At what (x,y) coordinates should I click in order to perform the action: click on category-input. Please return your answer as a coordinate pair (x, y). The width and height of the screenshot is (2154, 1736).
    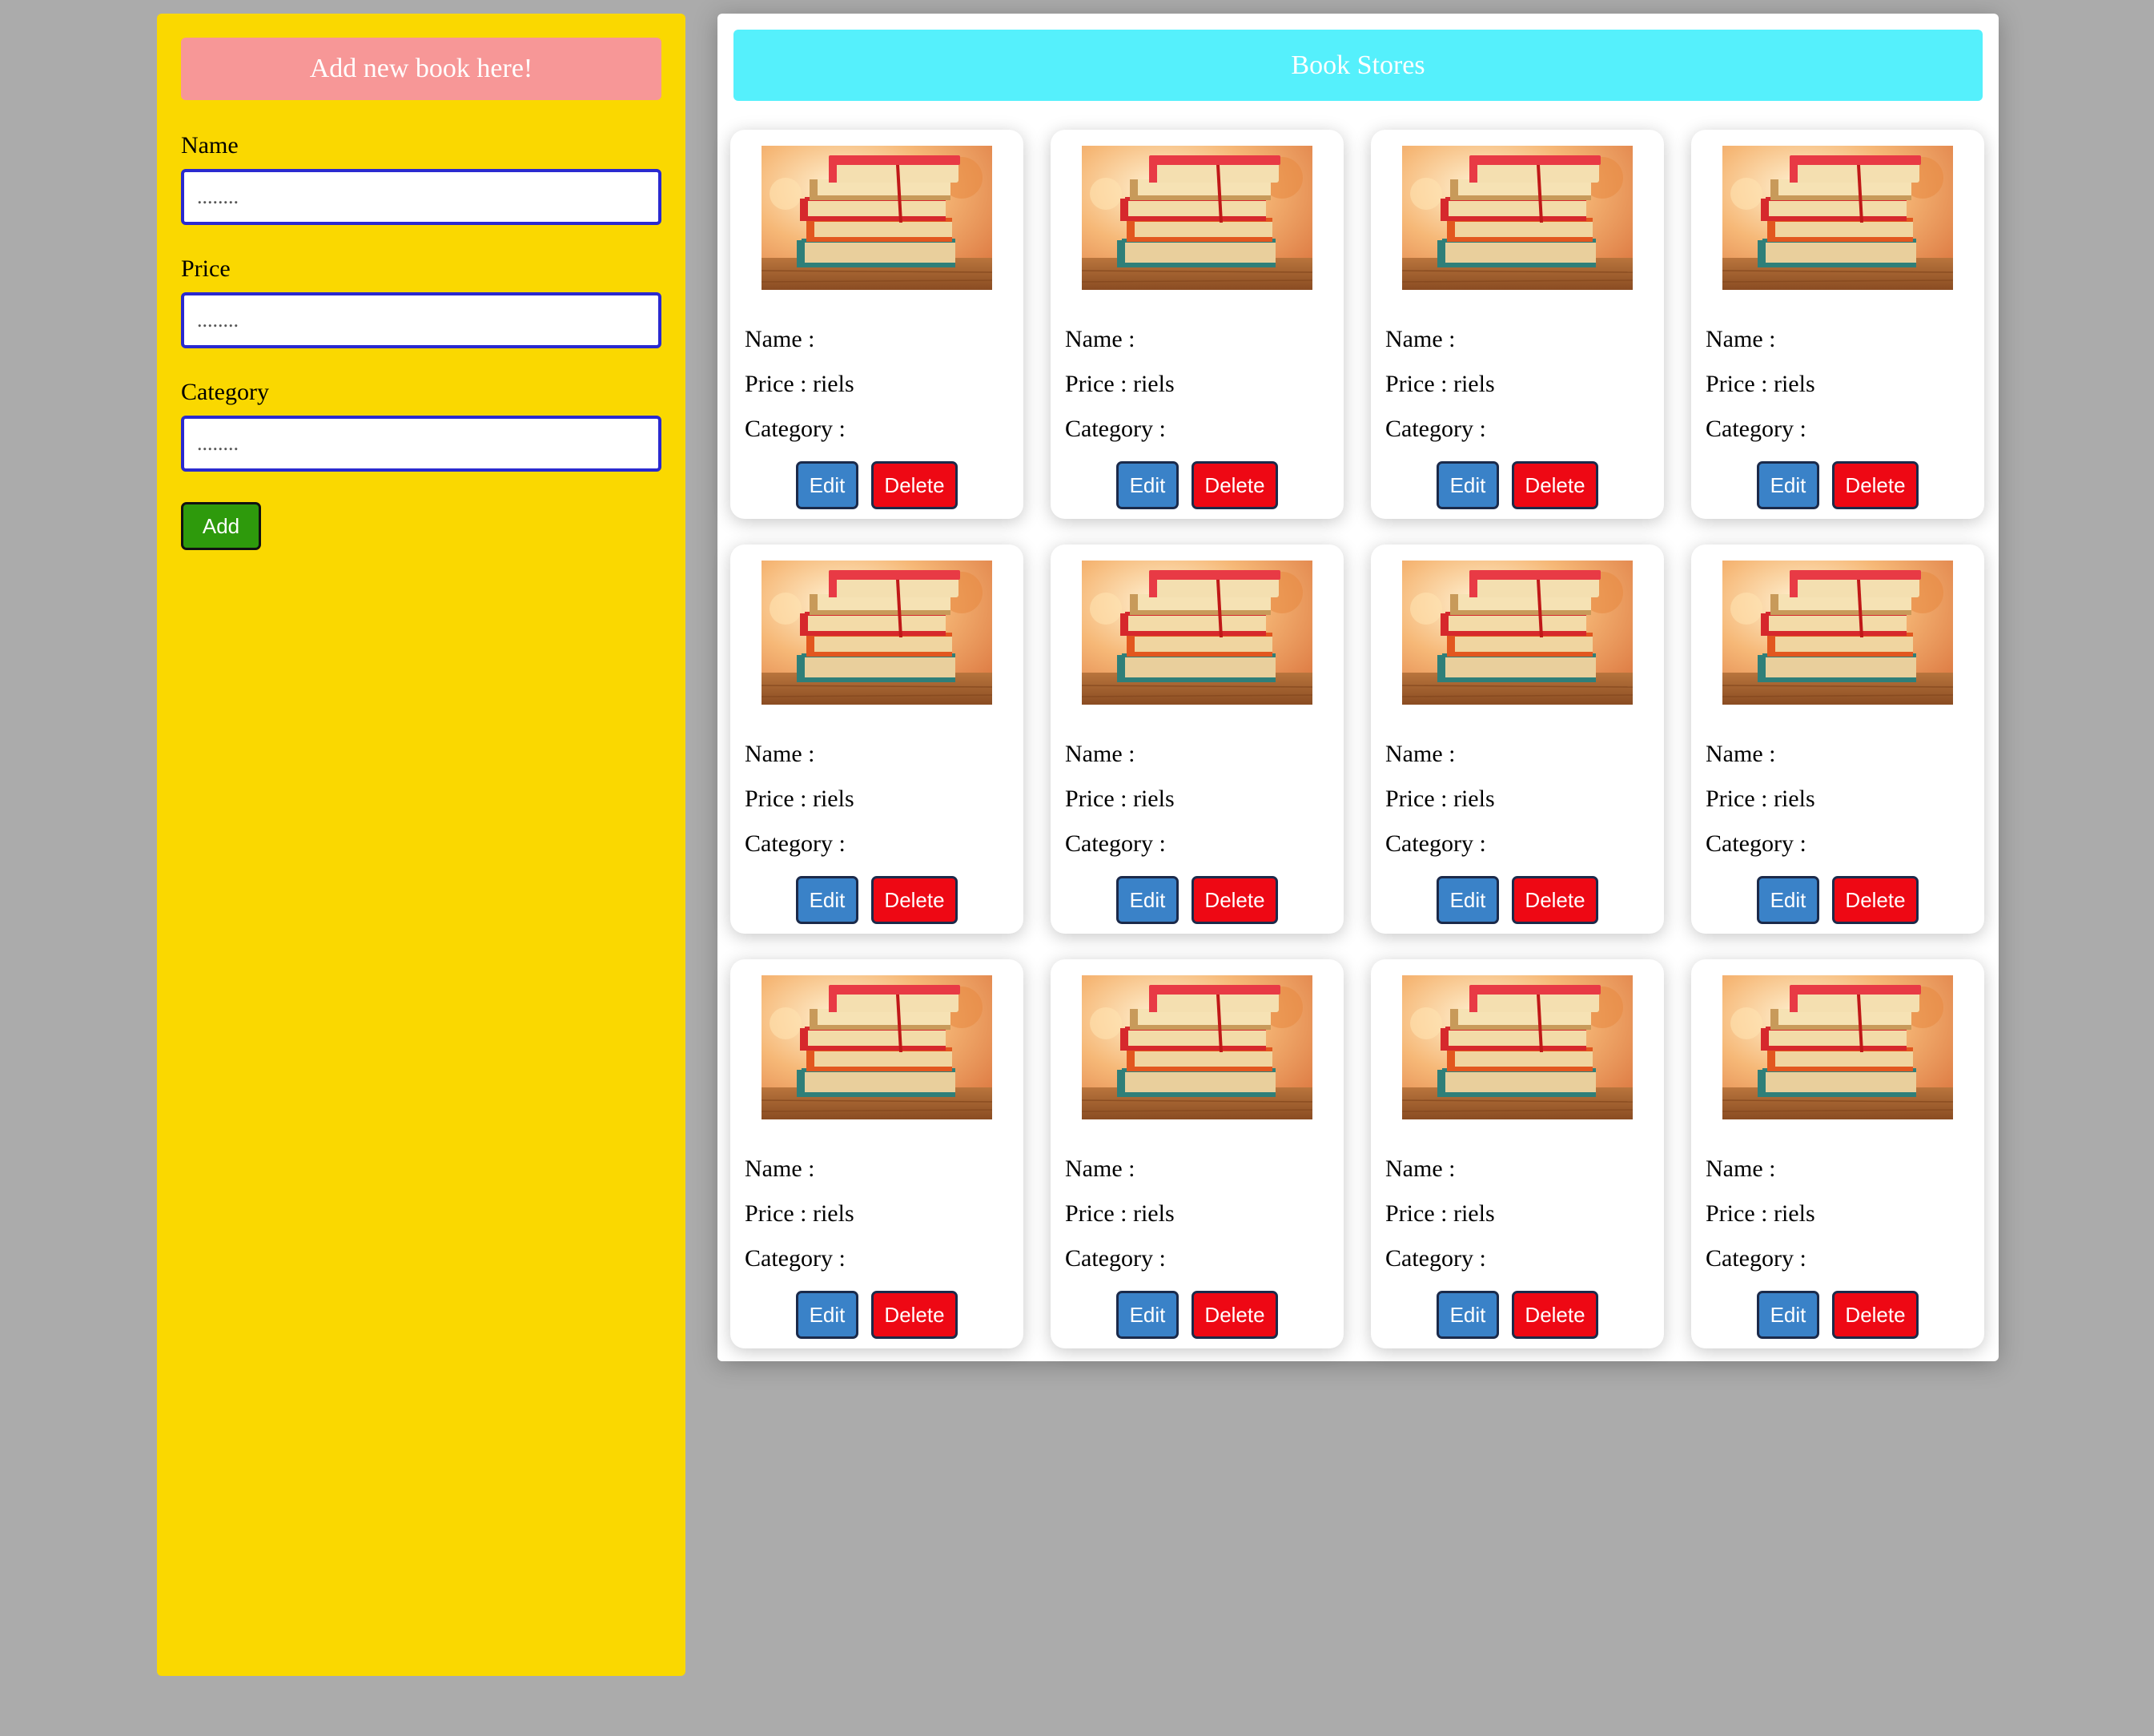
    Looking at the image, I should click on (421, 444).